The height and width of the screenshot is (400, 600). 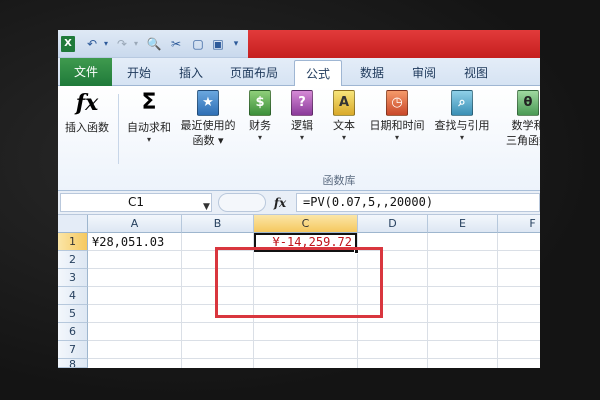 I want to click on ribbon-separator, so click(x=118, y=129).